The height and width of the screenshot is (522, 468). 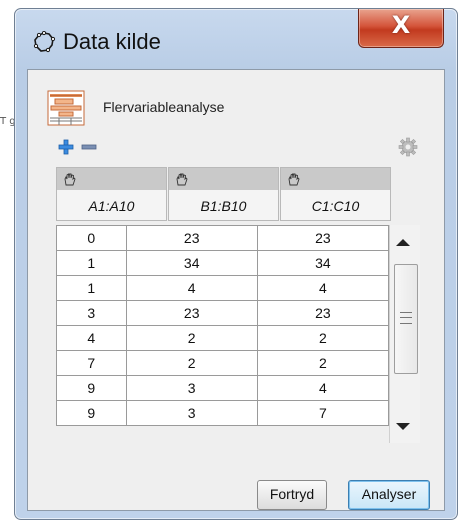 I want to click on multivariable-analysis-icon, so click(x=66, y=108).